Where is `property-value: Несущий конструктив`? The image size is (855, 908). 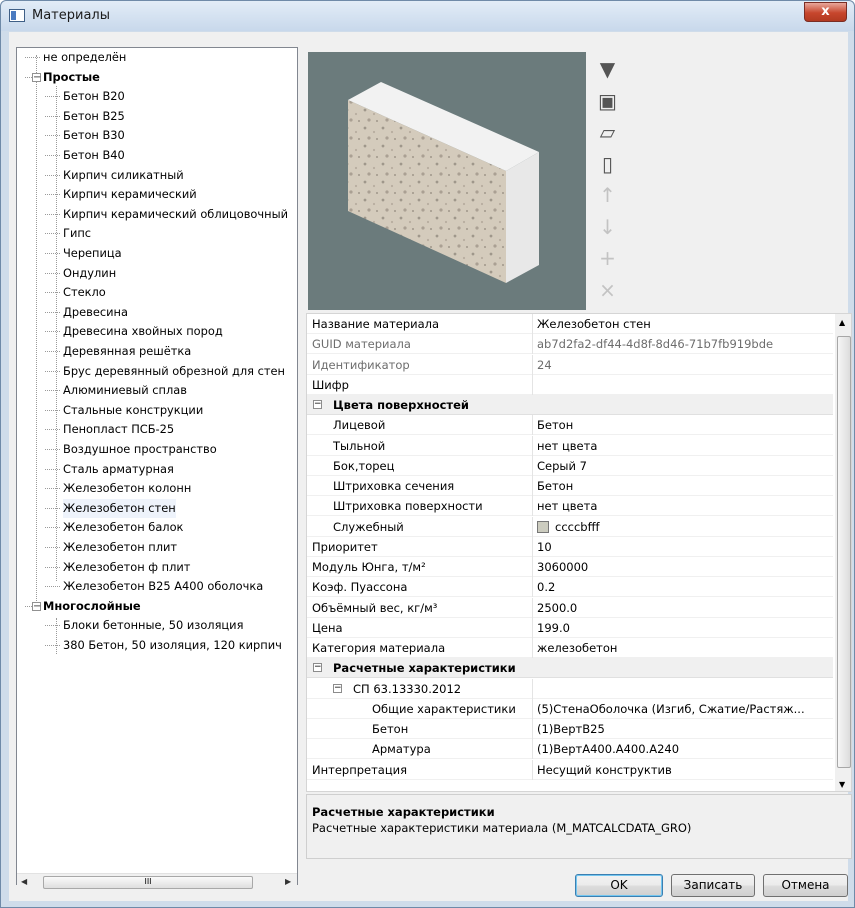 property-value: Несущий конструктив is located at coordinates (681, 769).